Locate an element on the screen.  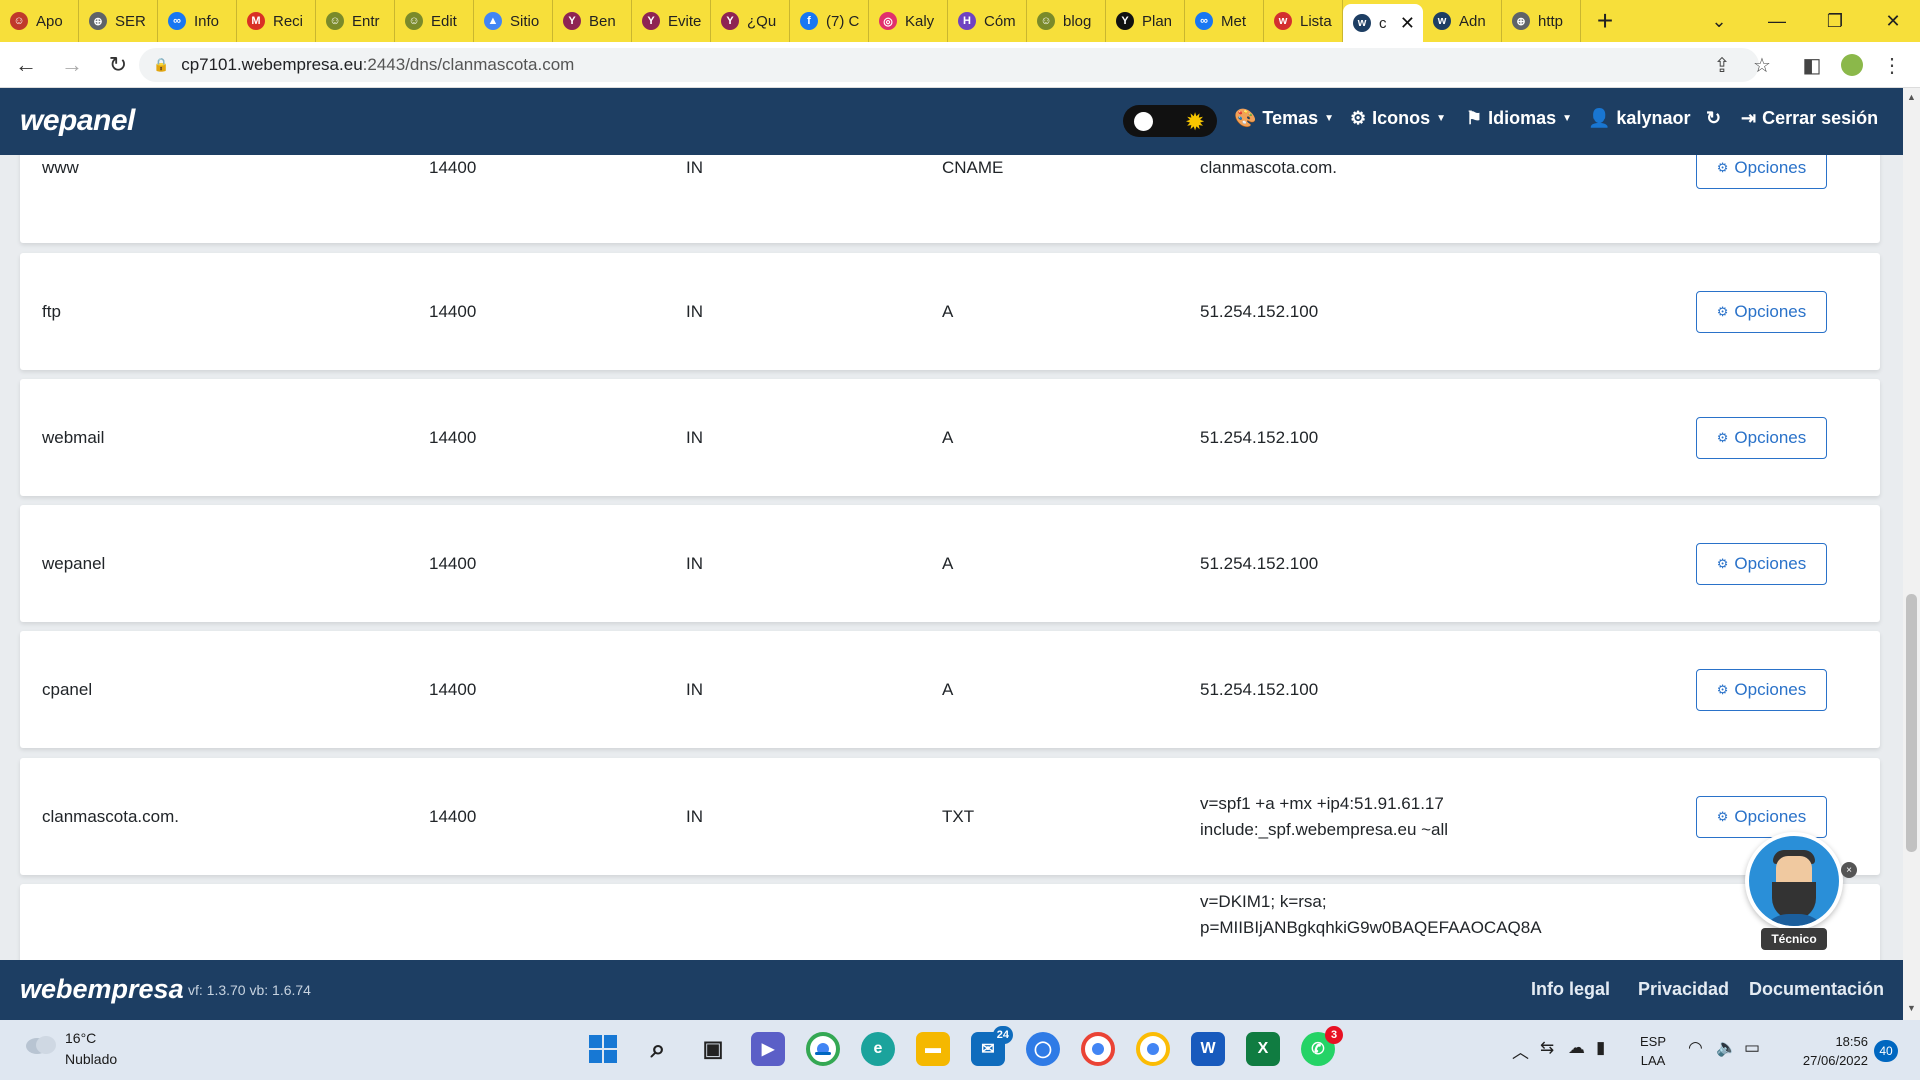
browser-tab: ⊕ SER is located at coordinates (118, 21).